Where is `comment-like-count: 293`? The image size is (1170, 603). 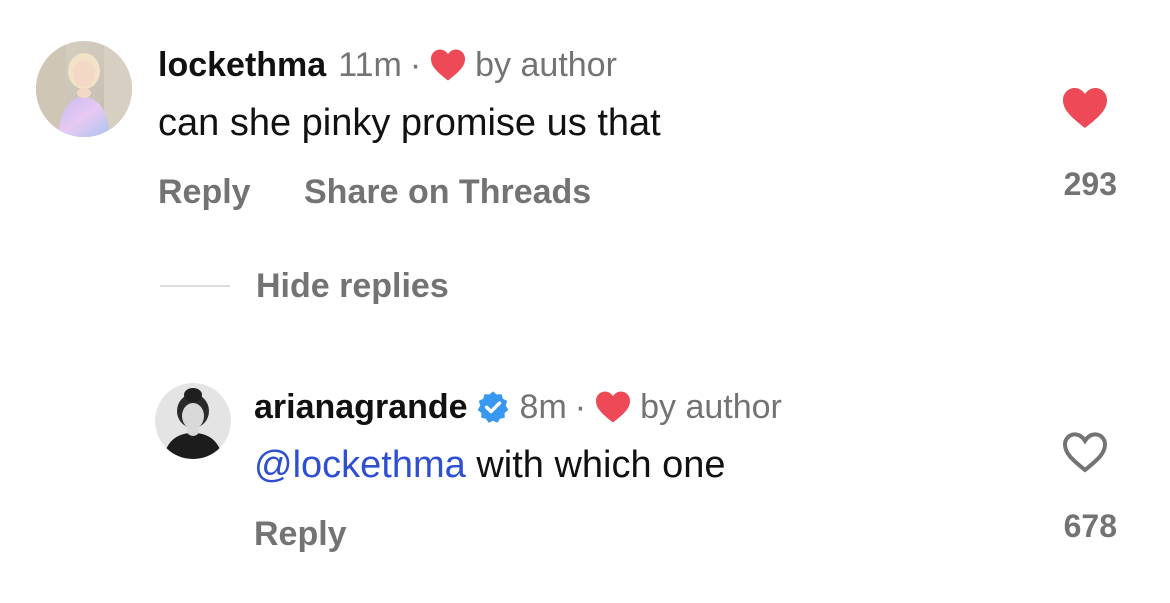
comment-like-count: 293 is located at coordinates (1090, 184).